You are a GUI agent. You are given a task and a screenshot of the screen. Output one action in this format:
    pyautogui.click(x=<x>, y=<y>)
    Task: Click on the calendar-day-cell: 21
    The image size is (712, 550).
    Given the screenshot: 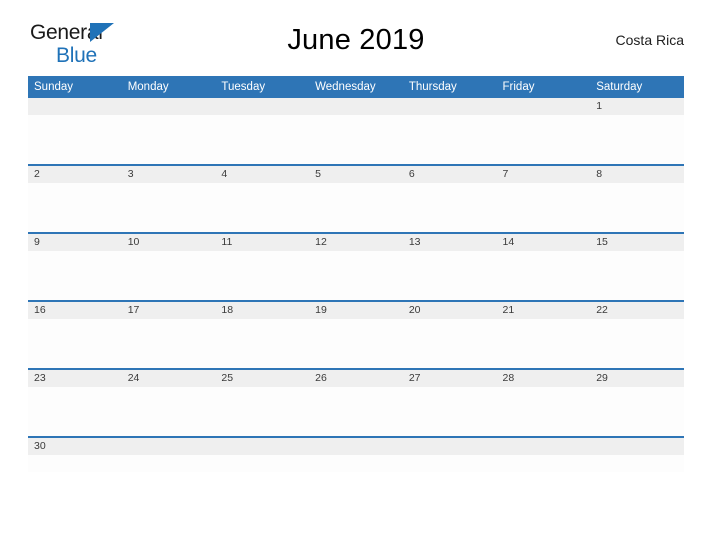 What is the action you would take?
    pyautogui.click(x=543, y=334)
    